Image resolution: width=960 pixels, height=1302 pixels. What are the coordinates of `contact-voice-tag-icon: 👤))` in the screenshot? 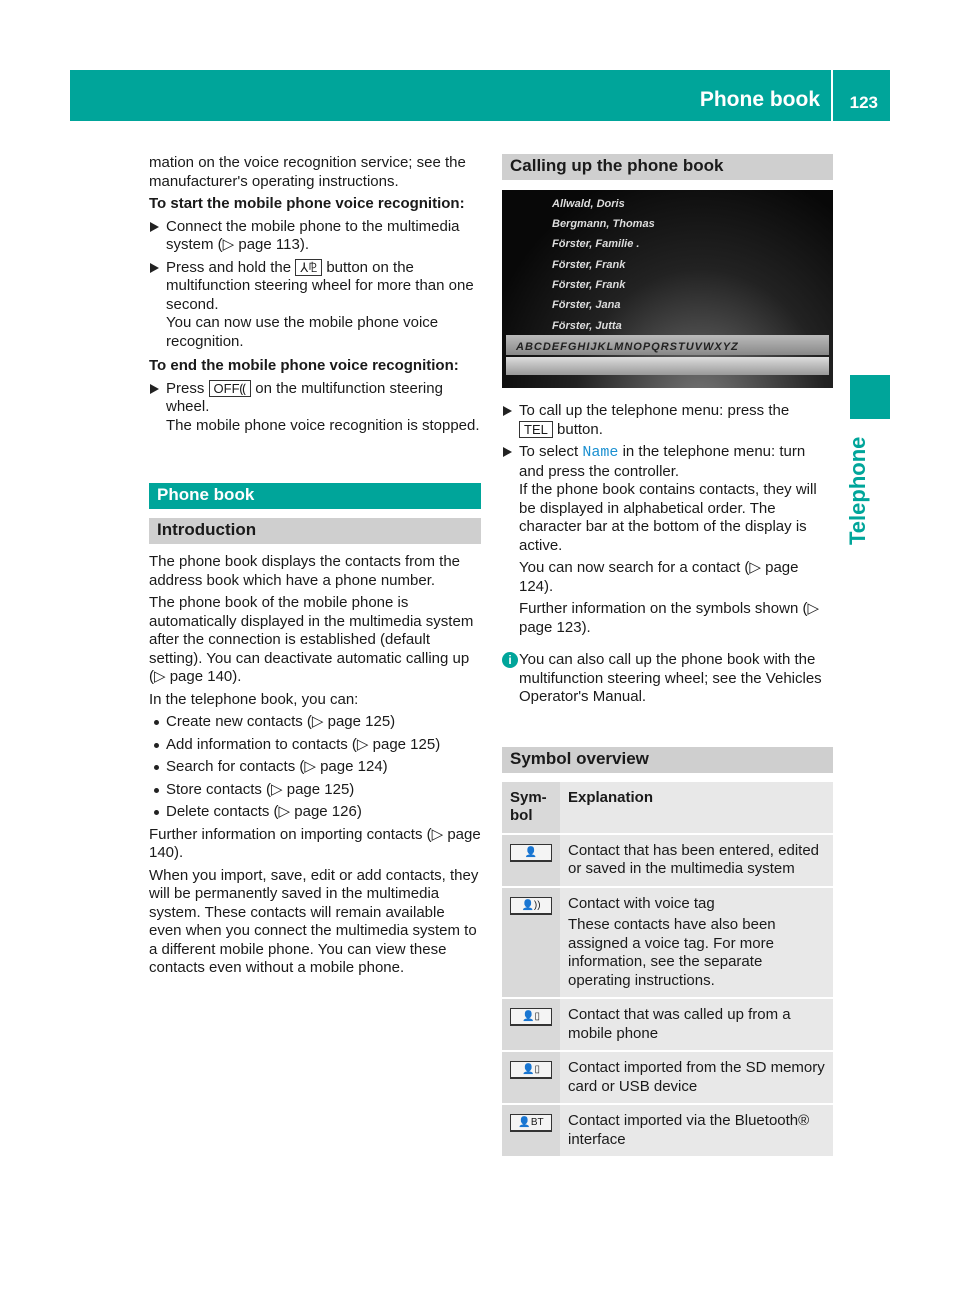 It's located at (531, 905).